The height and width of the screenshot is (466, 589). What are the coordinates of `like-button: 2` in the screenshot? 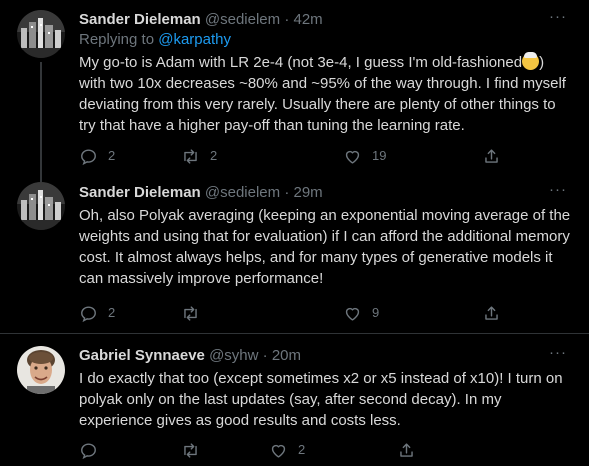 It's located at (287, 450).